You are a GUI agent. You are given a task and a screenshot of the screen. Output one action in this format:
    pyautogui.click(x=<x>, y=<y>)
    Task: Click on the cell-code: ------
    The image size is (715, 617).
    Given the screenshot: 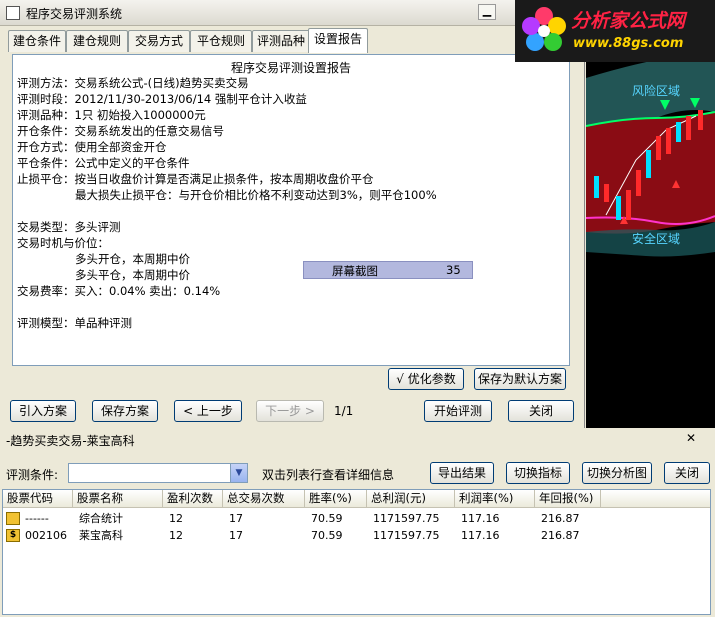 What is the action you would take?
    pyautogui.click(x=37, y=518)
    